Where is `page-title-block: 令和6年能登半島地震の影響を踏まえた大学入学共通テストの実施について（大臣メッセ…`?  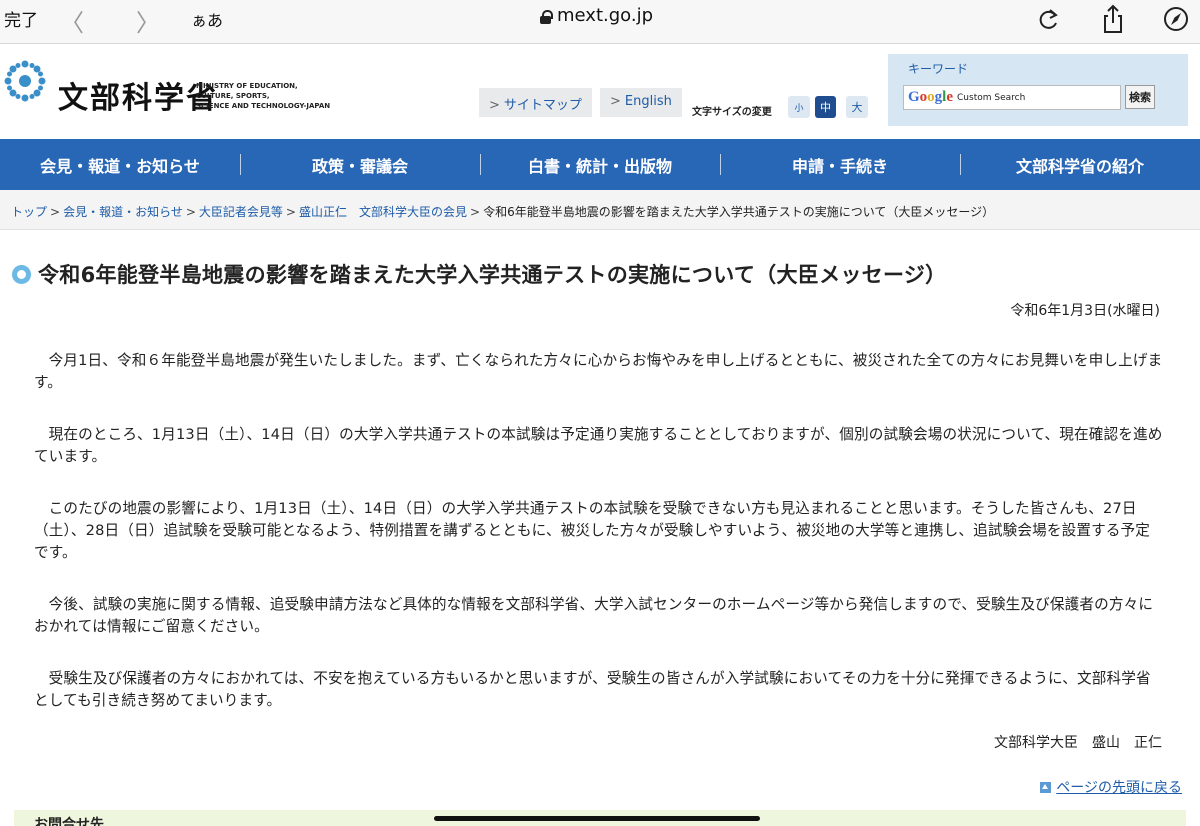 page-title-block: 令和6年能登半島地震の影響を踏まえた大学入学共通テストの実施について（大臣メッセ… is located at coordinates (479, 274).